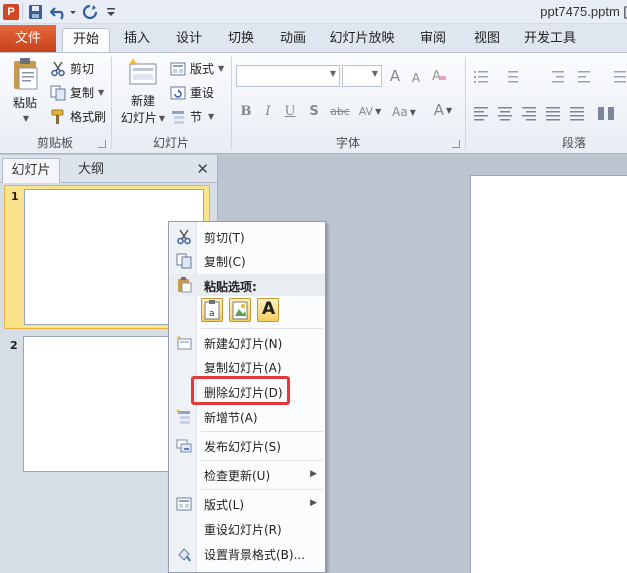  What do you see at coordinates (225, 262) in the screenshot?
I see `menu-item-label: 复制(C)` at bounding box center [225, 262].